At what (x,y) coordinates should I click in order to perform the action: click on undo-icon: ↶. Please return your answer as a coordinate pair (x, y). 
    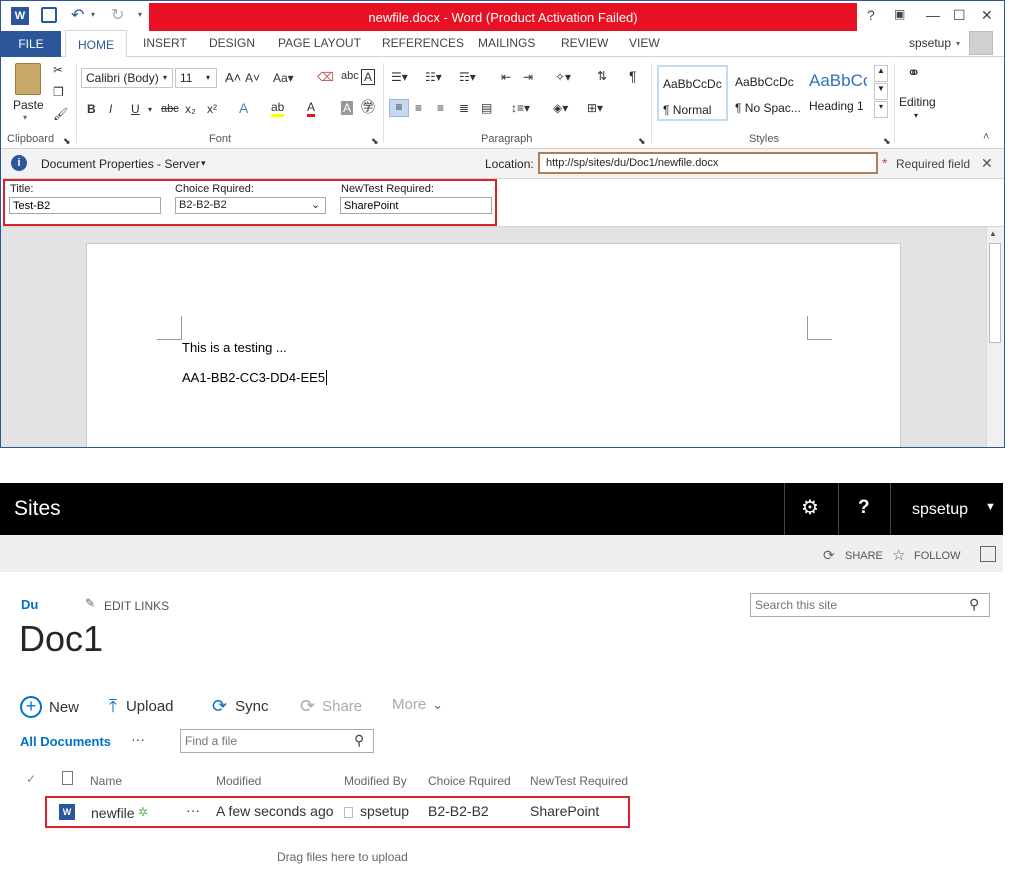
    Looking at the image, I should click on (77, 15).